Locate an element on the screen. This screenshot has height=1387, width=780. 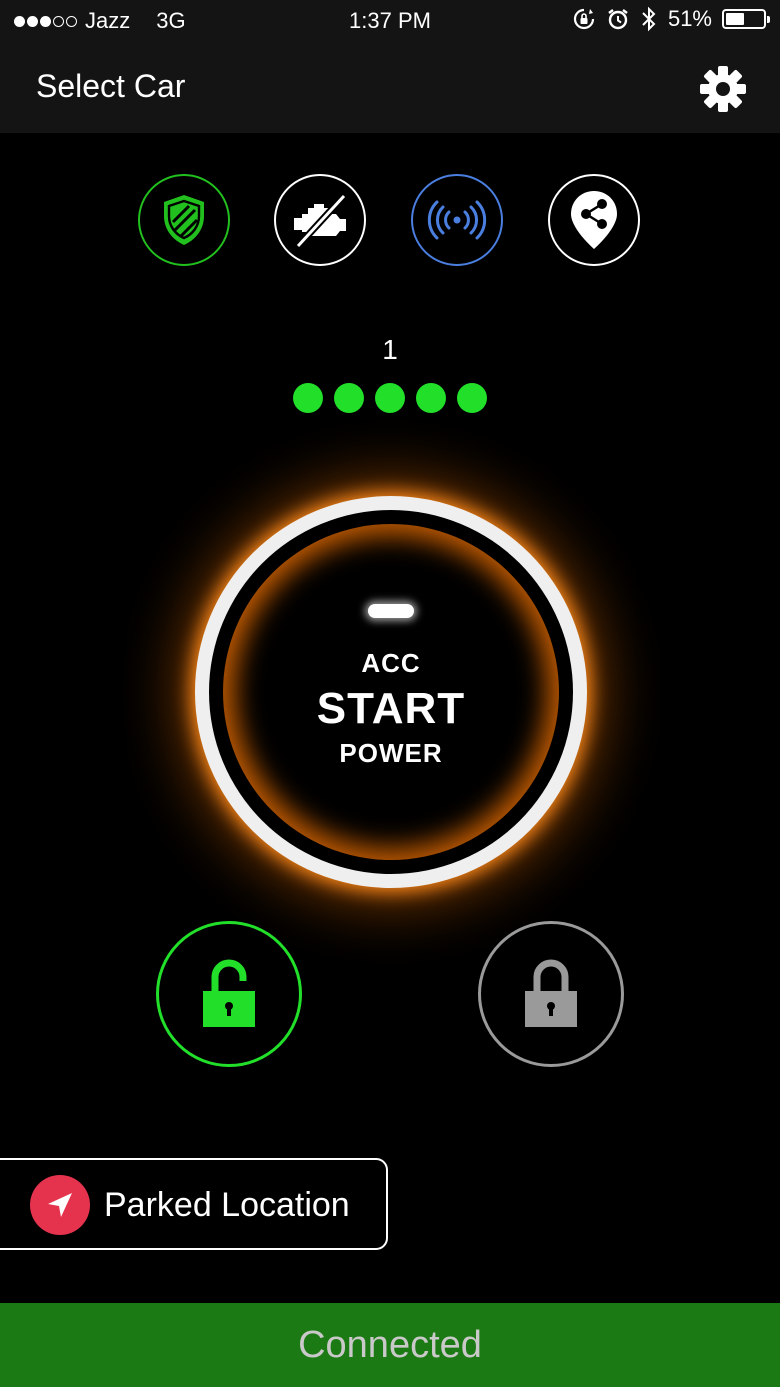
start-acc-label: ACC is located at coordinates (391, 663).